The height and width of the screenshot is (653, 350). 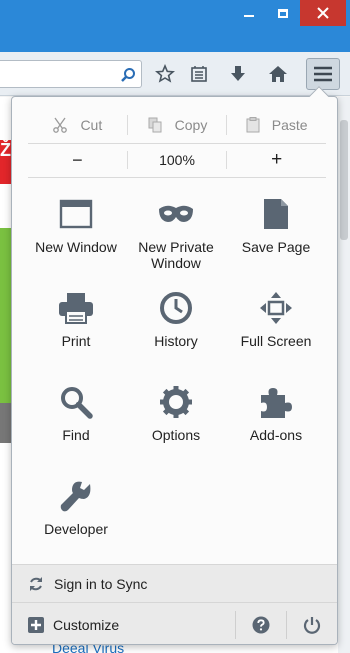 I want to click on maximize-icon, so click(x=283, y=13).